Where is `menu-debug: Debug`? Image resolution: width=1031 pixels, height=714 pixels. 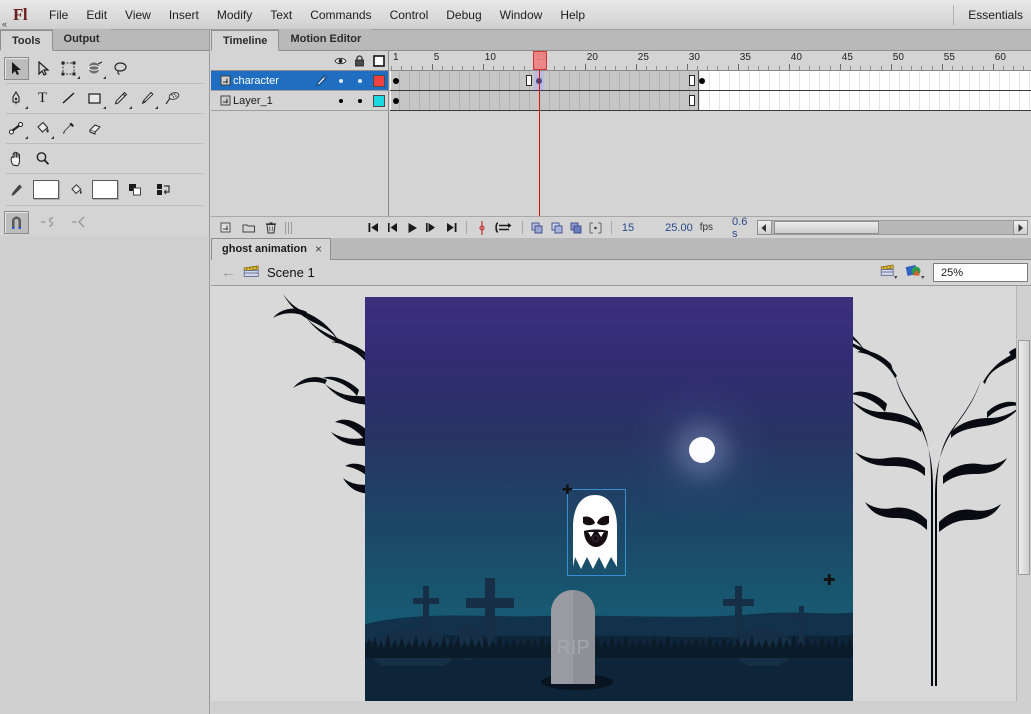
menu-debug: Debug is located at coordinates (463, 15).